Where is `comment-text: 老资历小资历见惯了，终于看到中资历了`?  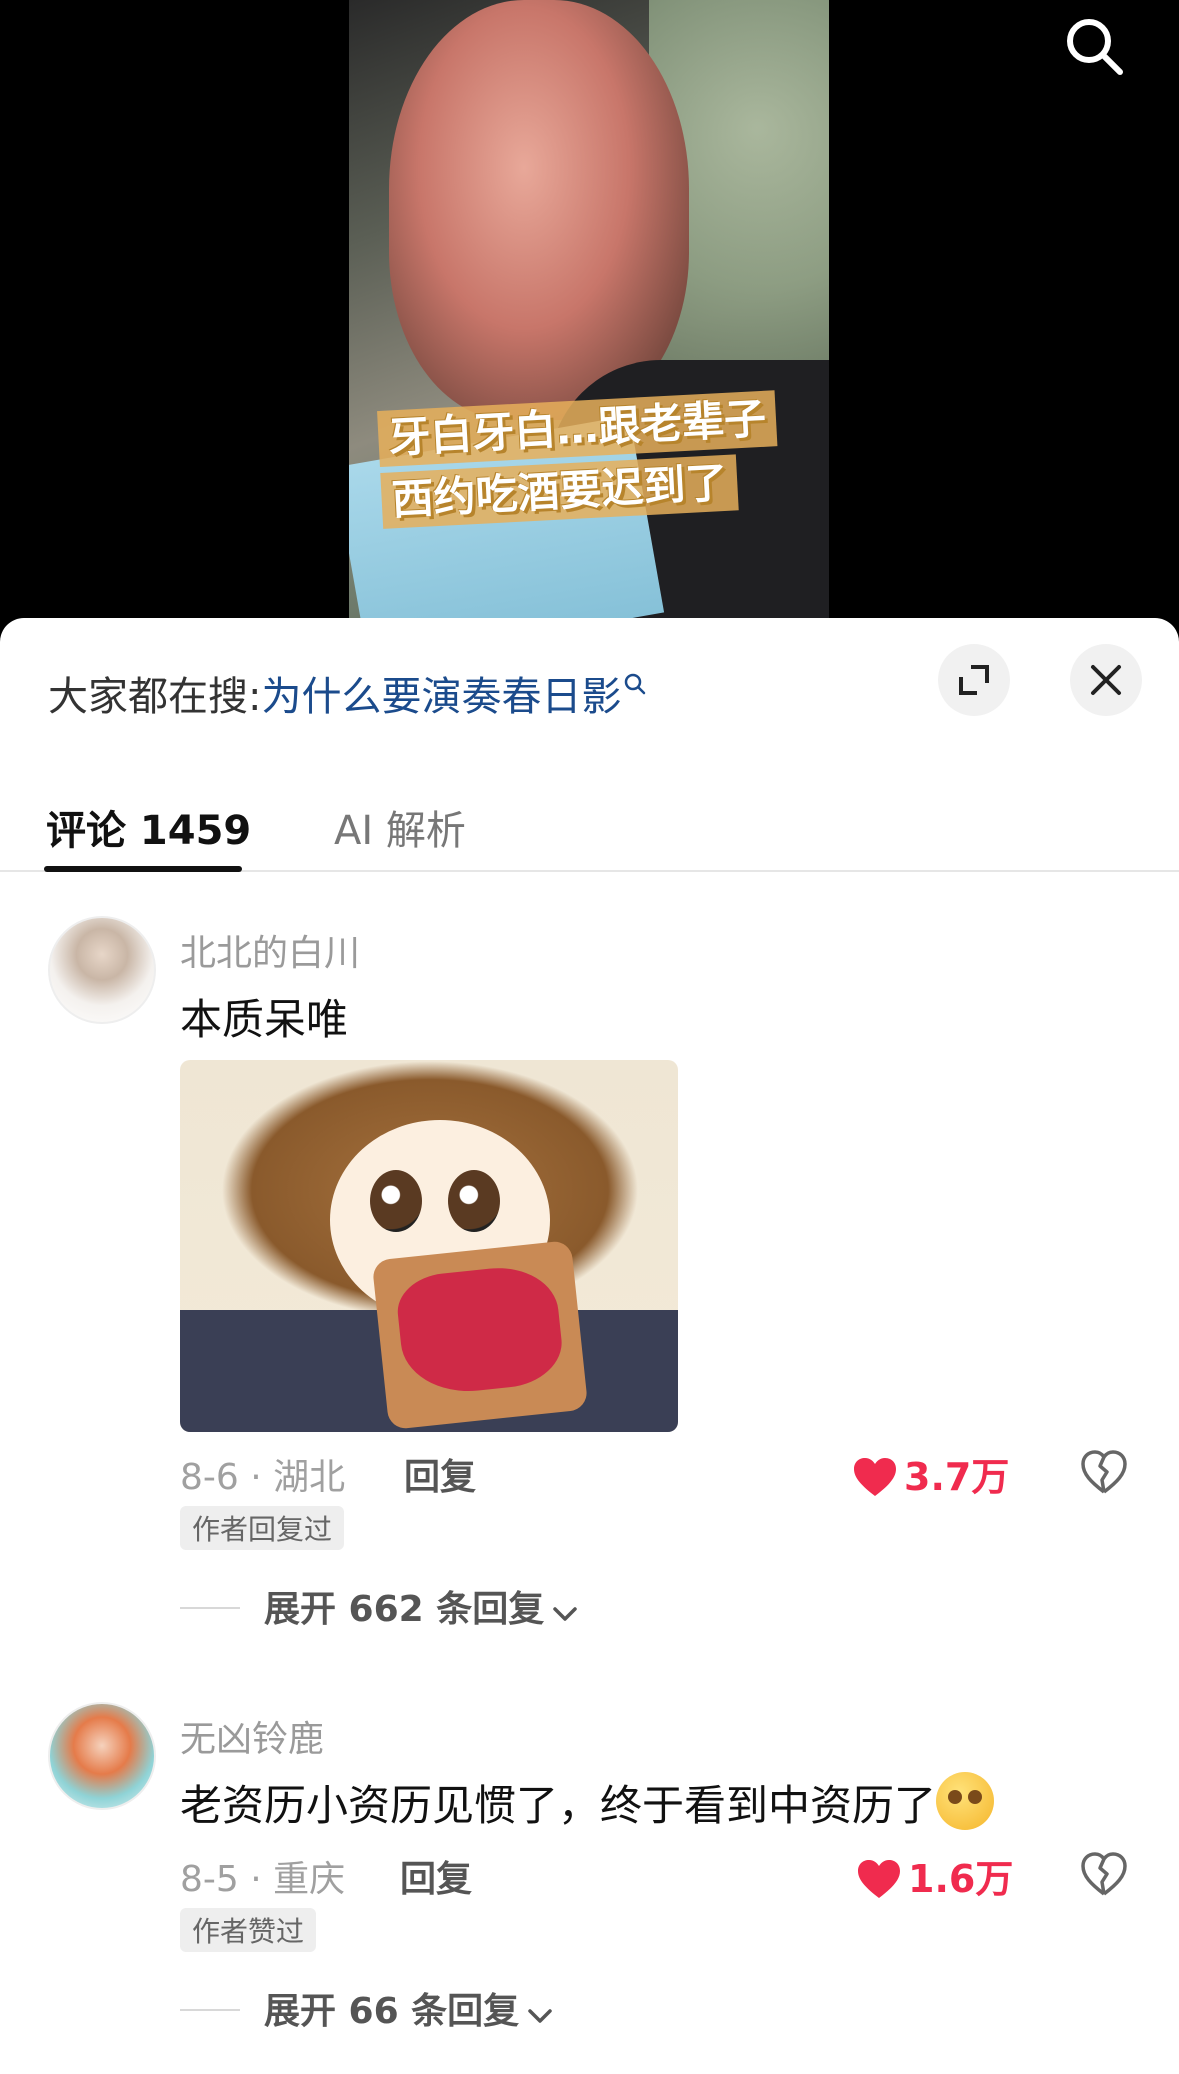 comment-text: 老资历小资历见惯了，终于看到中资历了 is located at coordinates (587, 1802).